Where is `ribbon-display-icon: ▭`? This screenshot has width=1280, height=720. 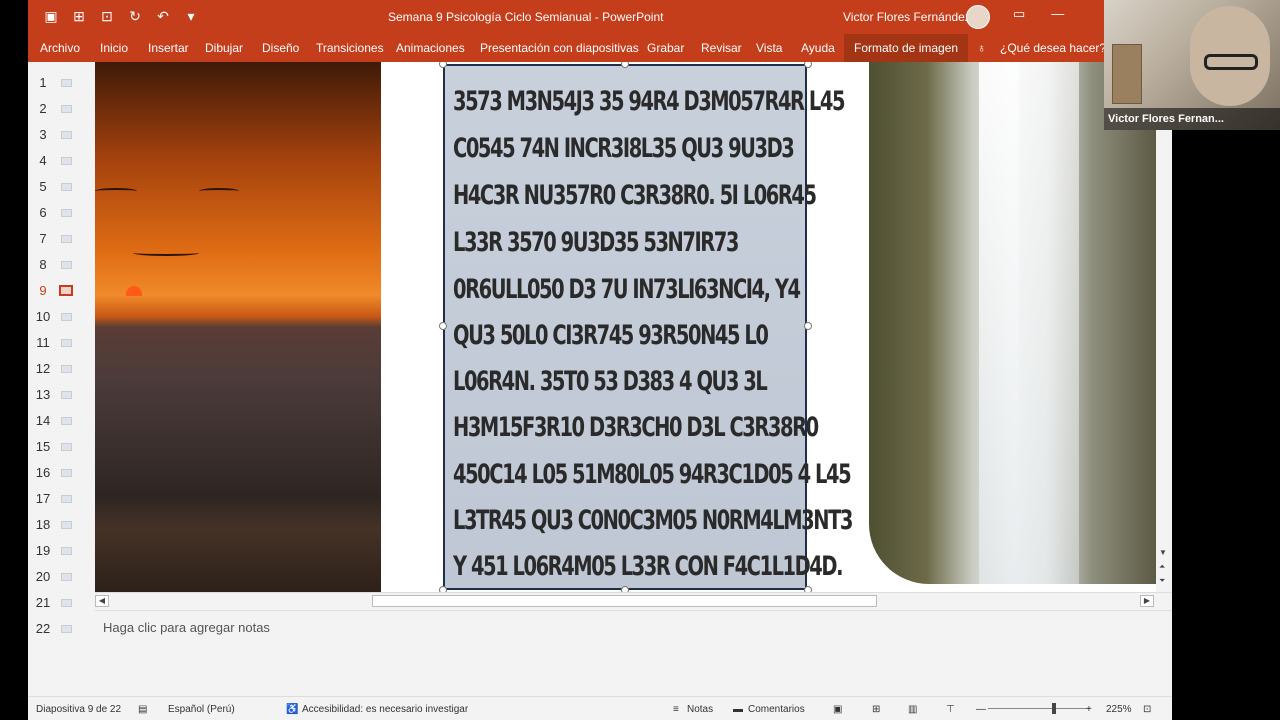
ribbon-display-icon: ▭ is located at coordinates (1019, 14).